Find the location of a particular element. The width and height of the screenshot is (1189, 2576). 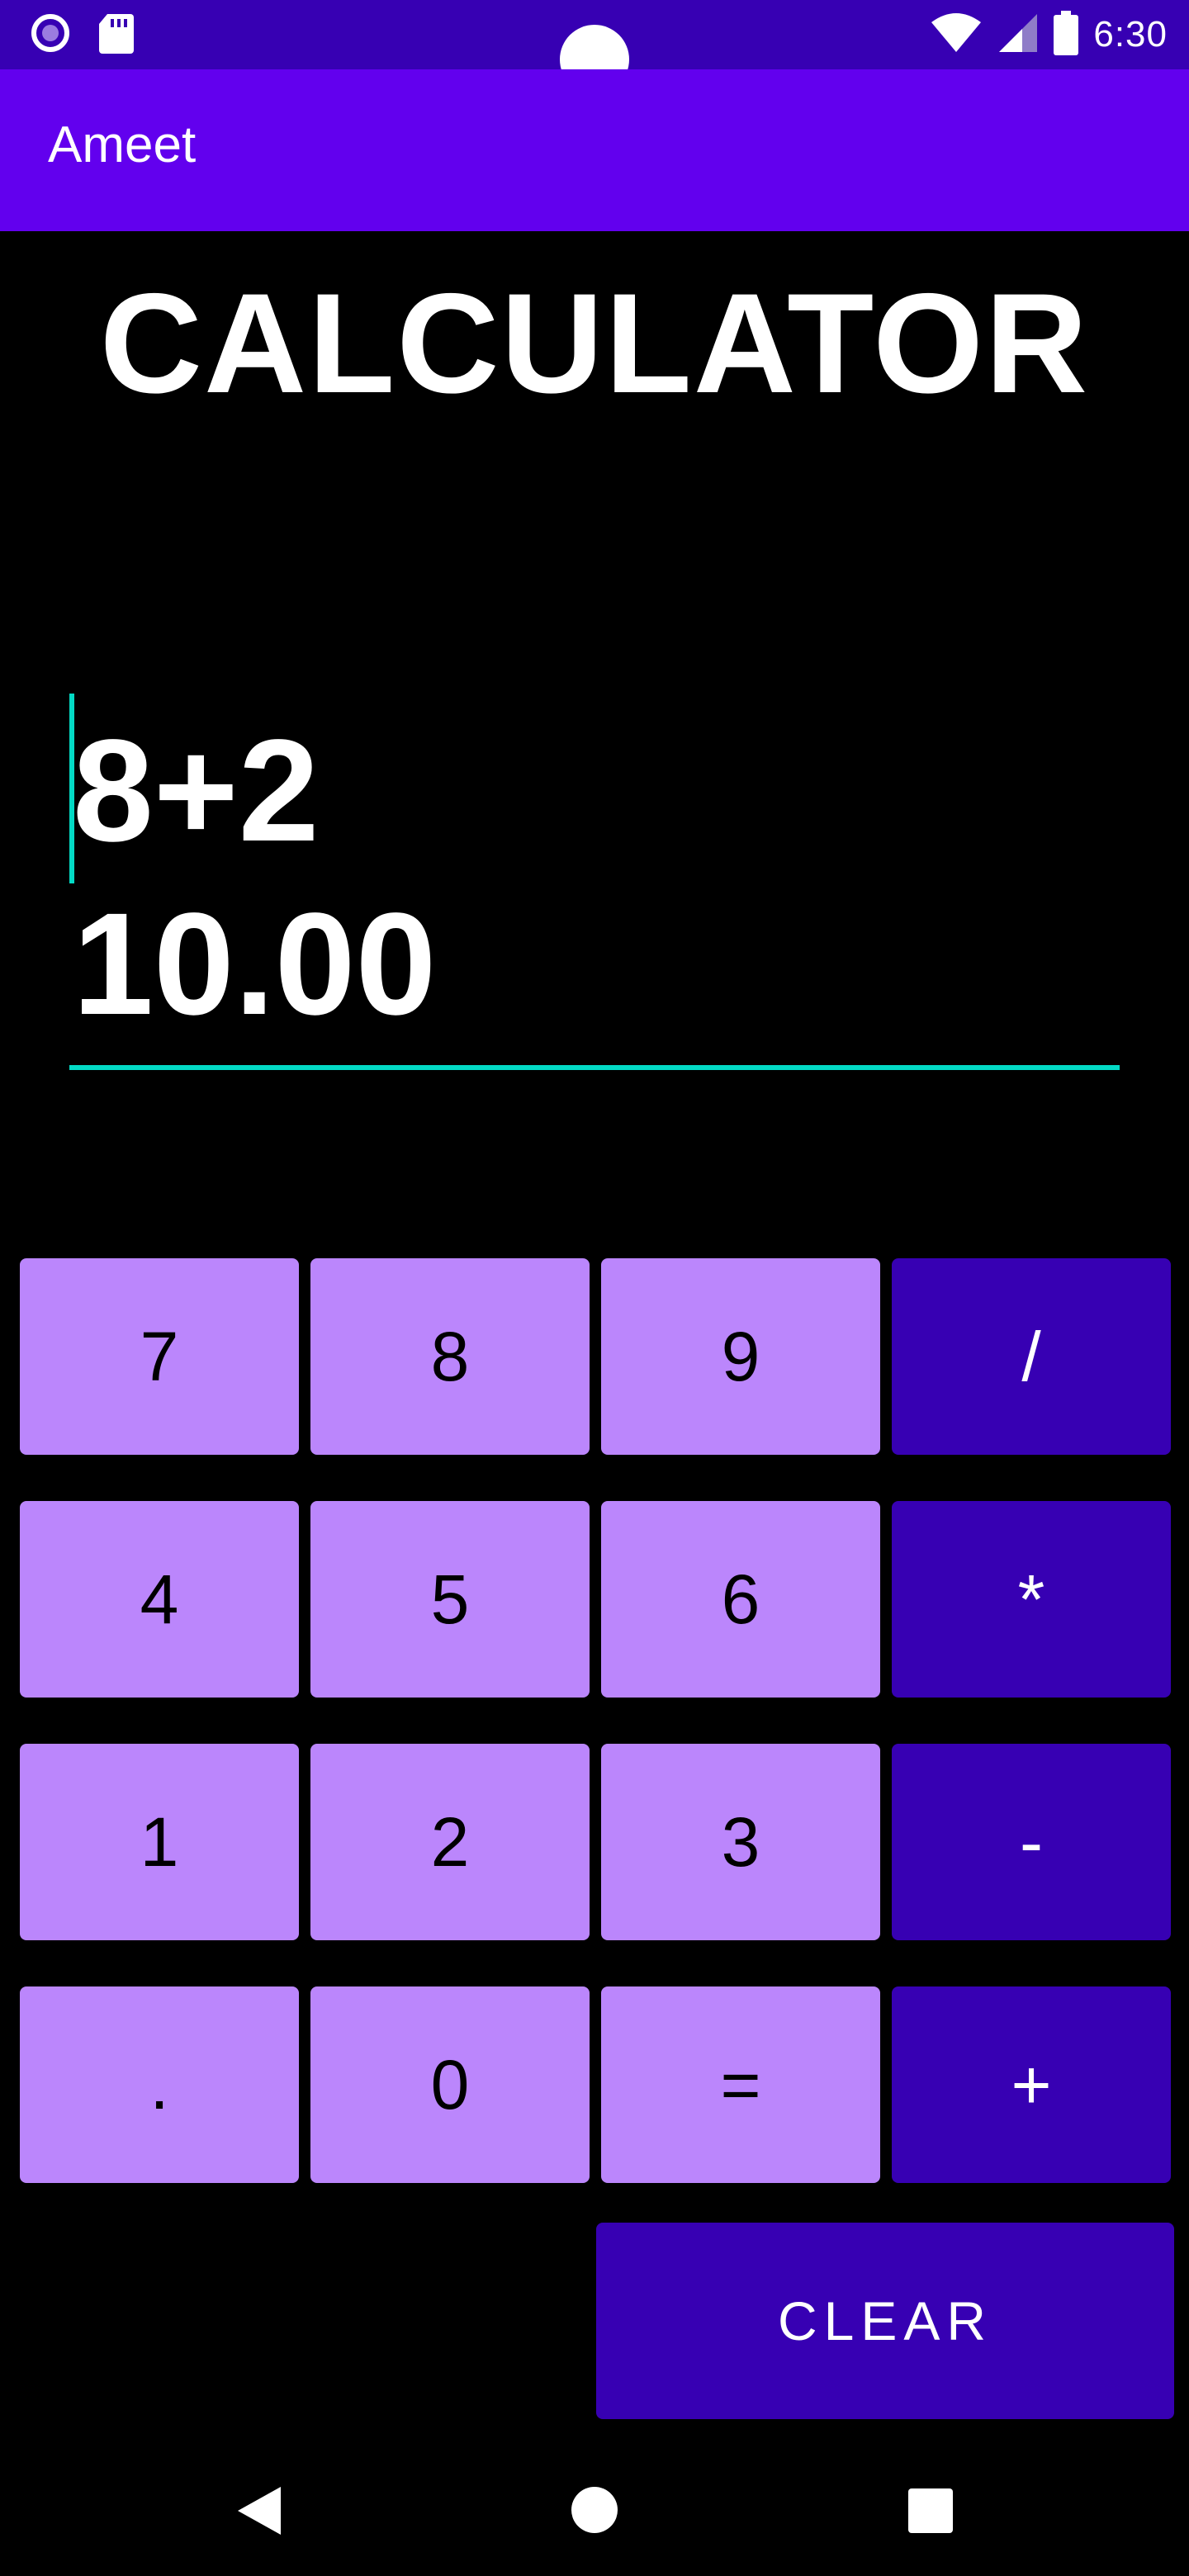

record-icon is located at coordinates (50, 35).